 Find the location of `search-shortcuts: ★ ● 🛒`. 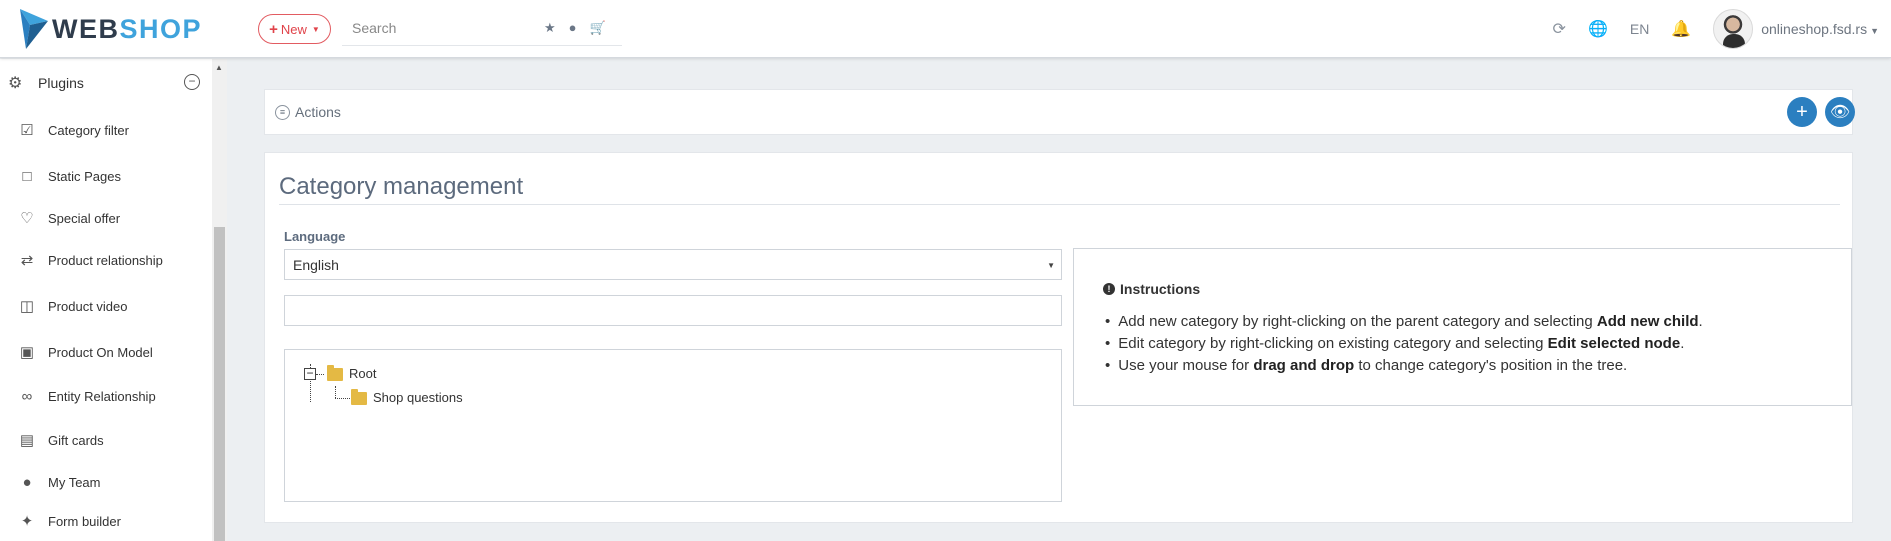

search-shortcuts: ★ ● 🛒 is located at coordinates (575, 28).